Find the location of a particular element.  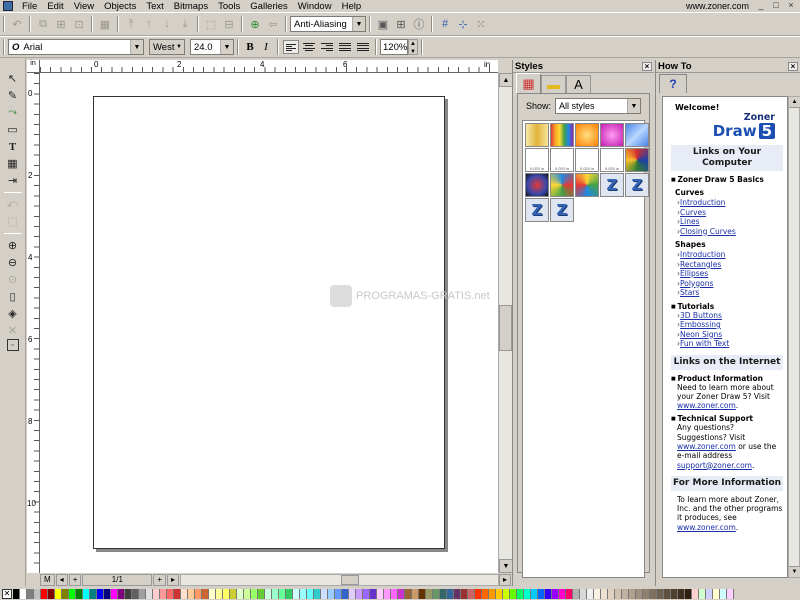

table-tool-icon: ▦ is located at coordinates (13, 163).